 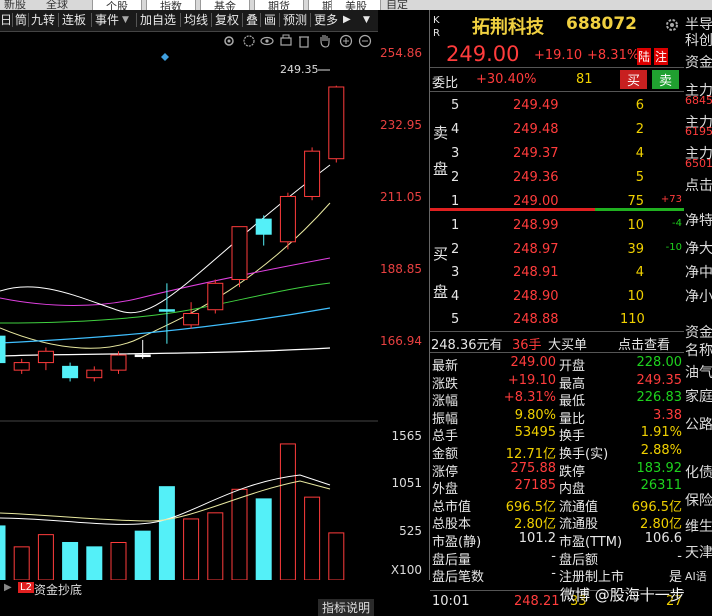 I want to click on top-nav-item: 基金, so click(x=225, y=5).